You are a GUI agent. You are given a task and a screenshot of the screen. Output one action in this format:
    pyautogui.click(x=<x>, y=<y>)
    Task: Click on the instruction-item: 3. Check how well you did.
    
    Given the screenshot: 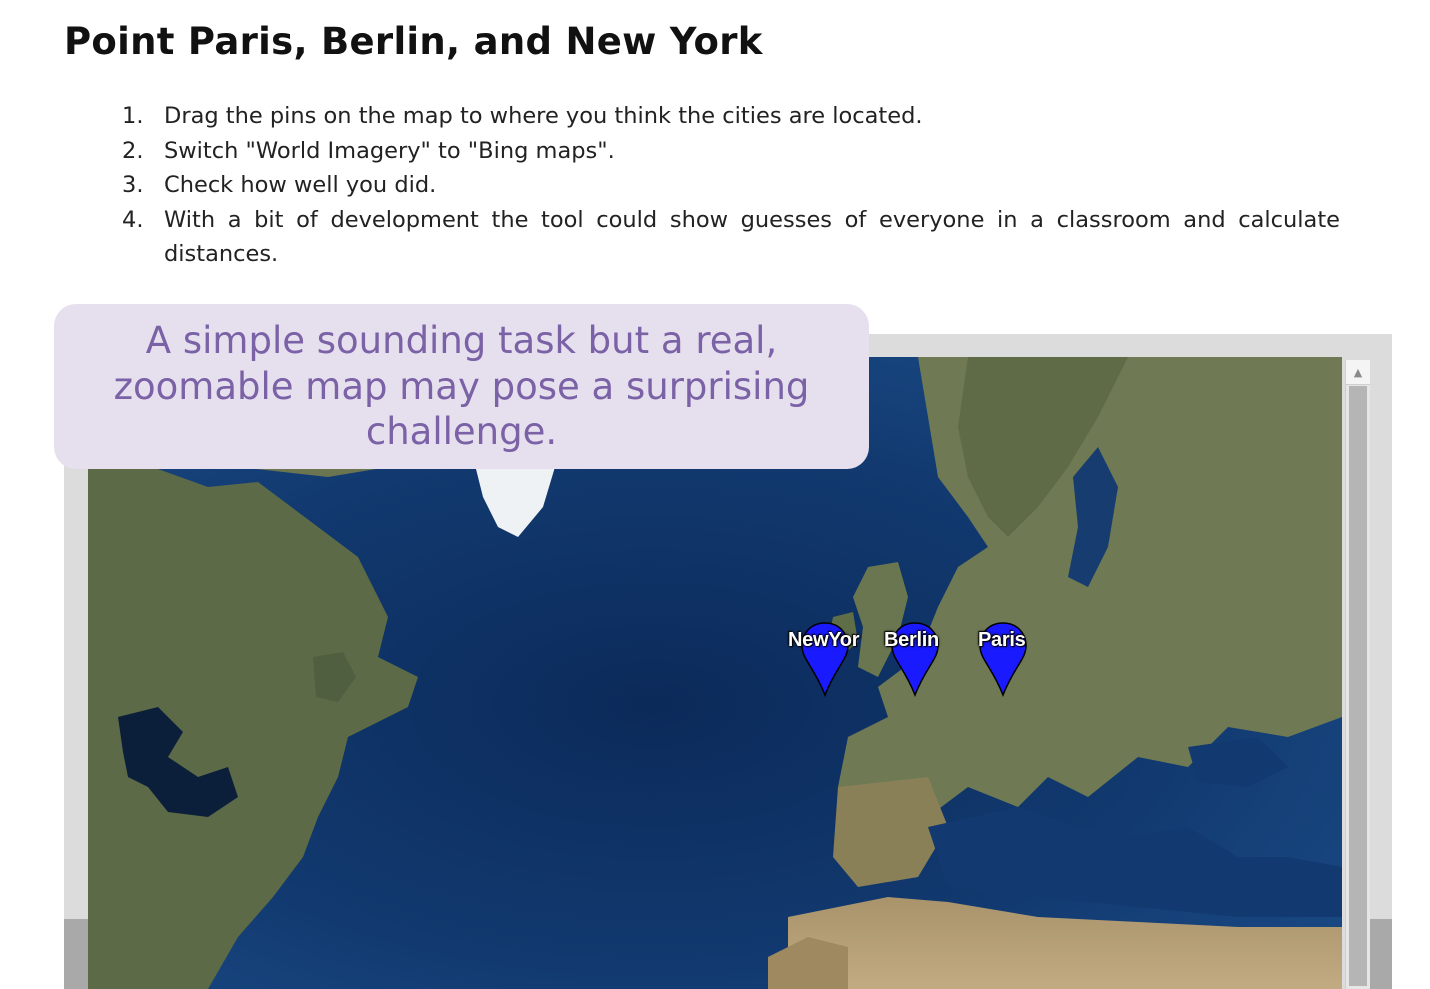 What is the action you would take?
    pyautogui.click(x=729, y=185)
    